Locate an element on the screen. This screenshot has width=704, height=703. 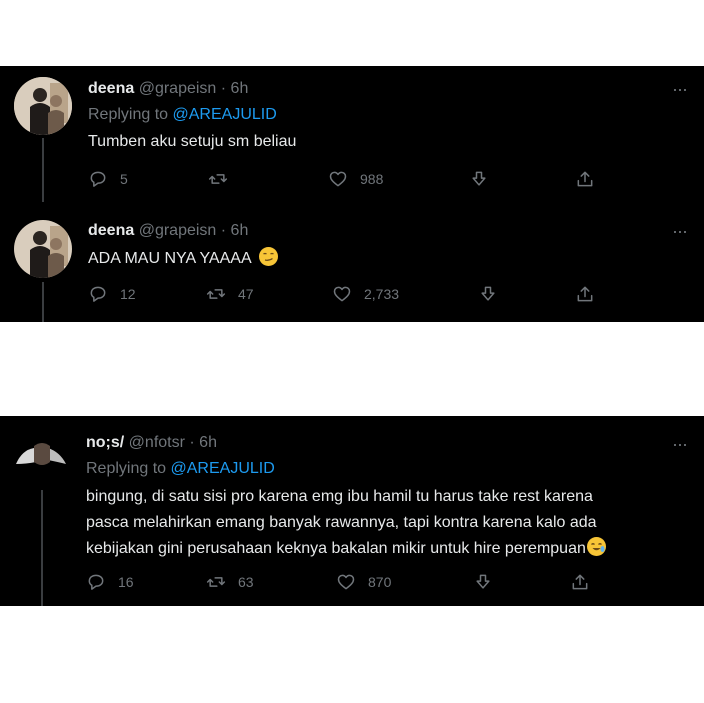
retweet-button: 47 is located at coordinates (230, 294).